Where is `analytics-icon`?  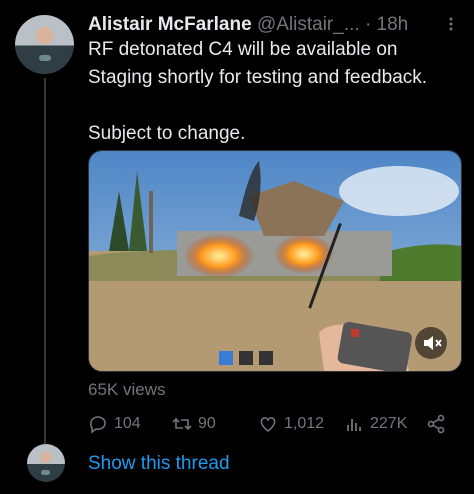 analytics-icon is located at coordinates (354, 425).